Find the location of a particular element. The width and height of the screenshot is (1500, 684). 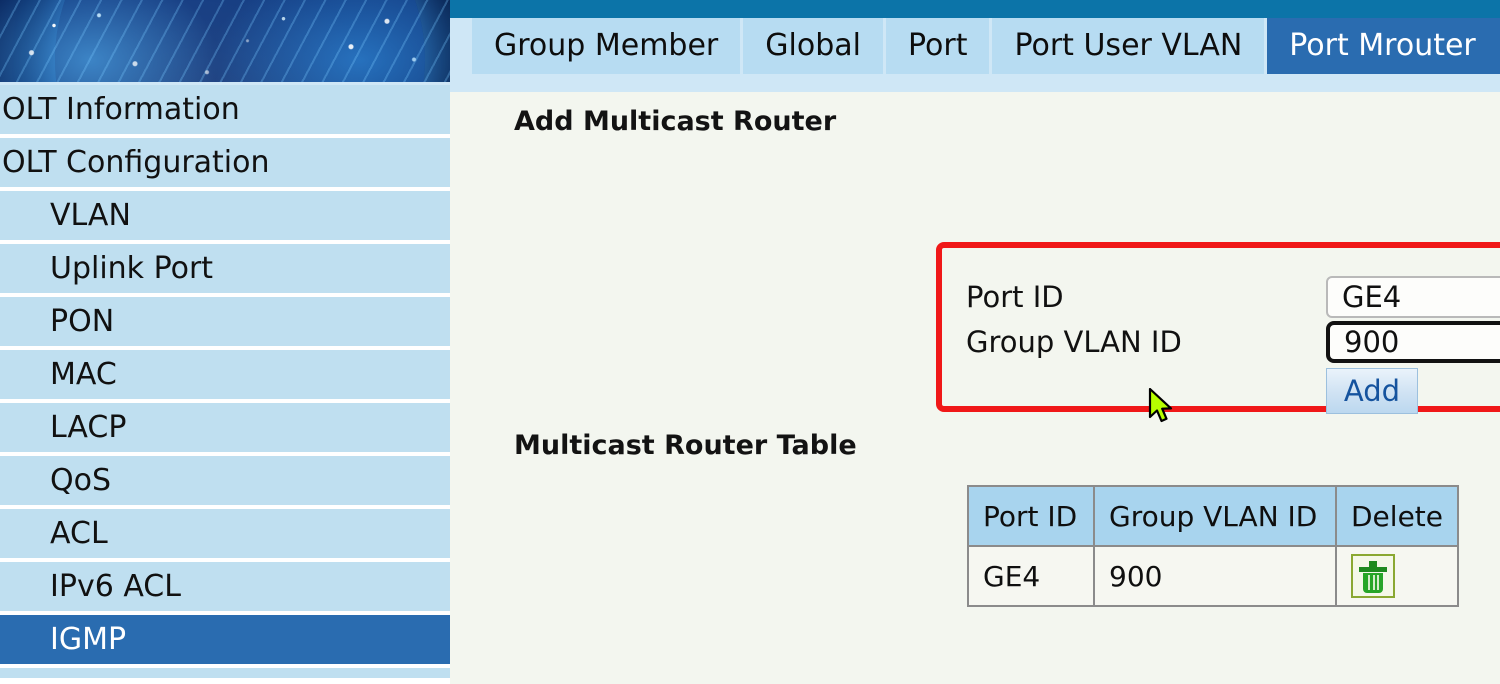

table-body: GE4 900 is located at coordinates (1213, 576).